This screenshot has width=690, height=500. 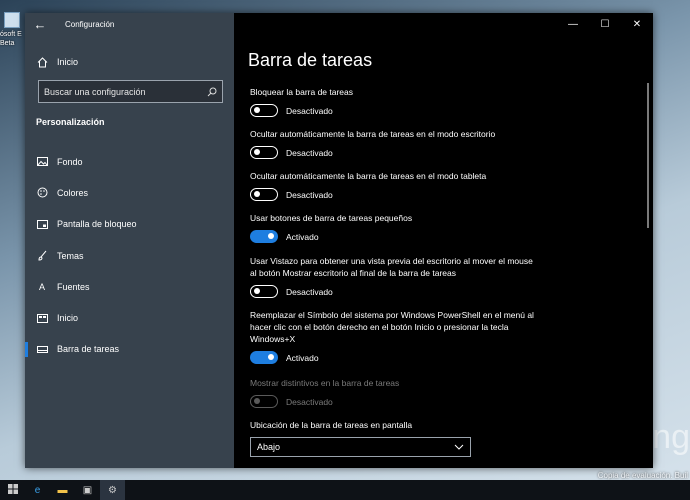 I want to click on search-box, so click(x=130, y=91).